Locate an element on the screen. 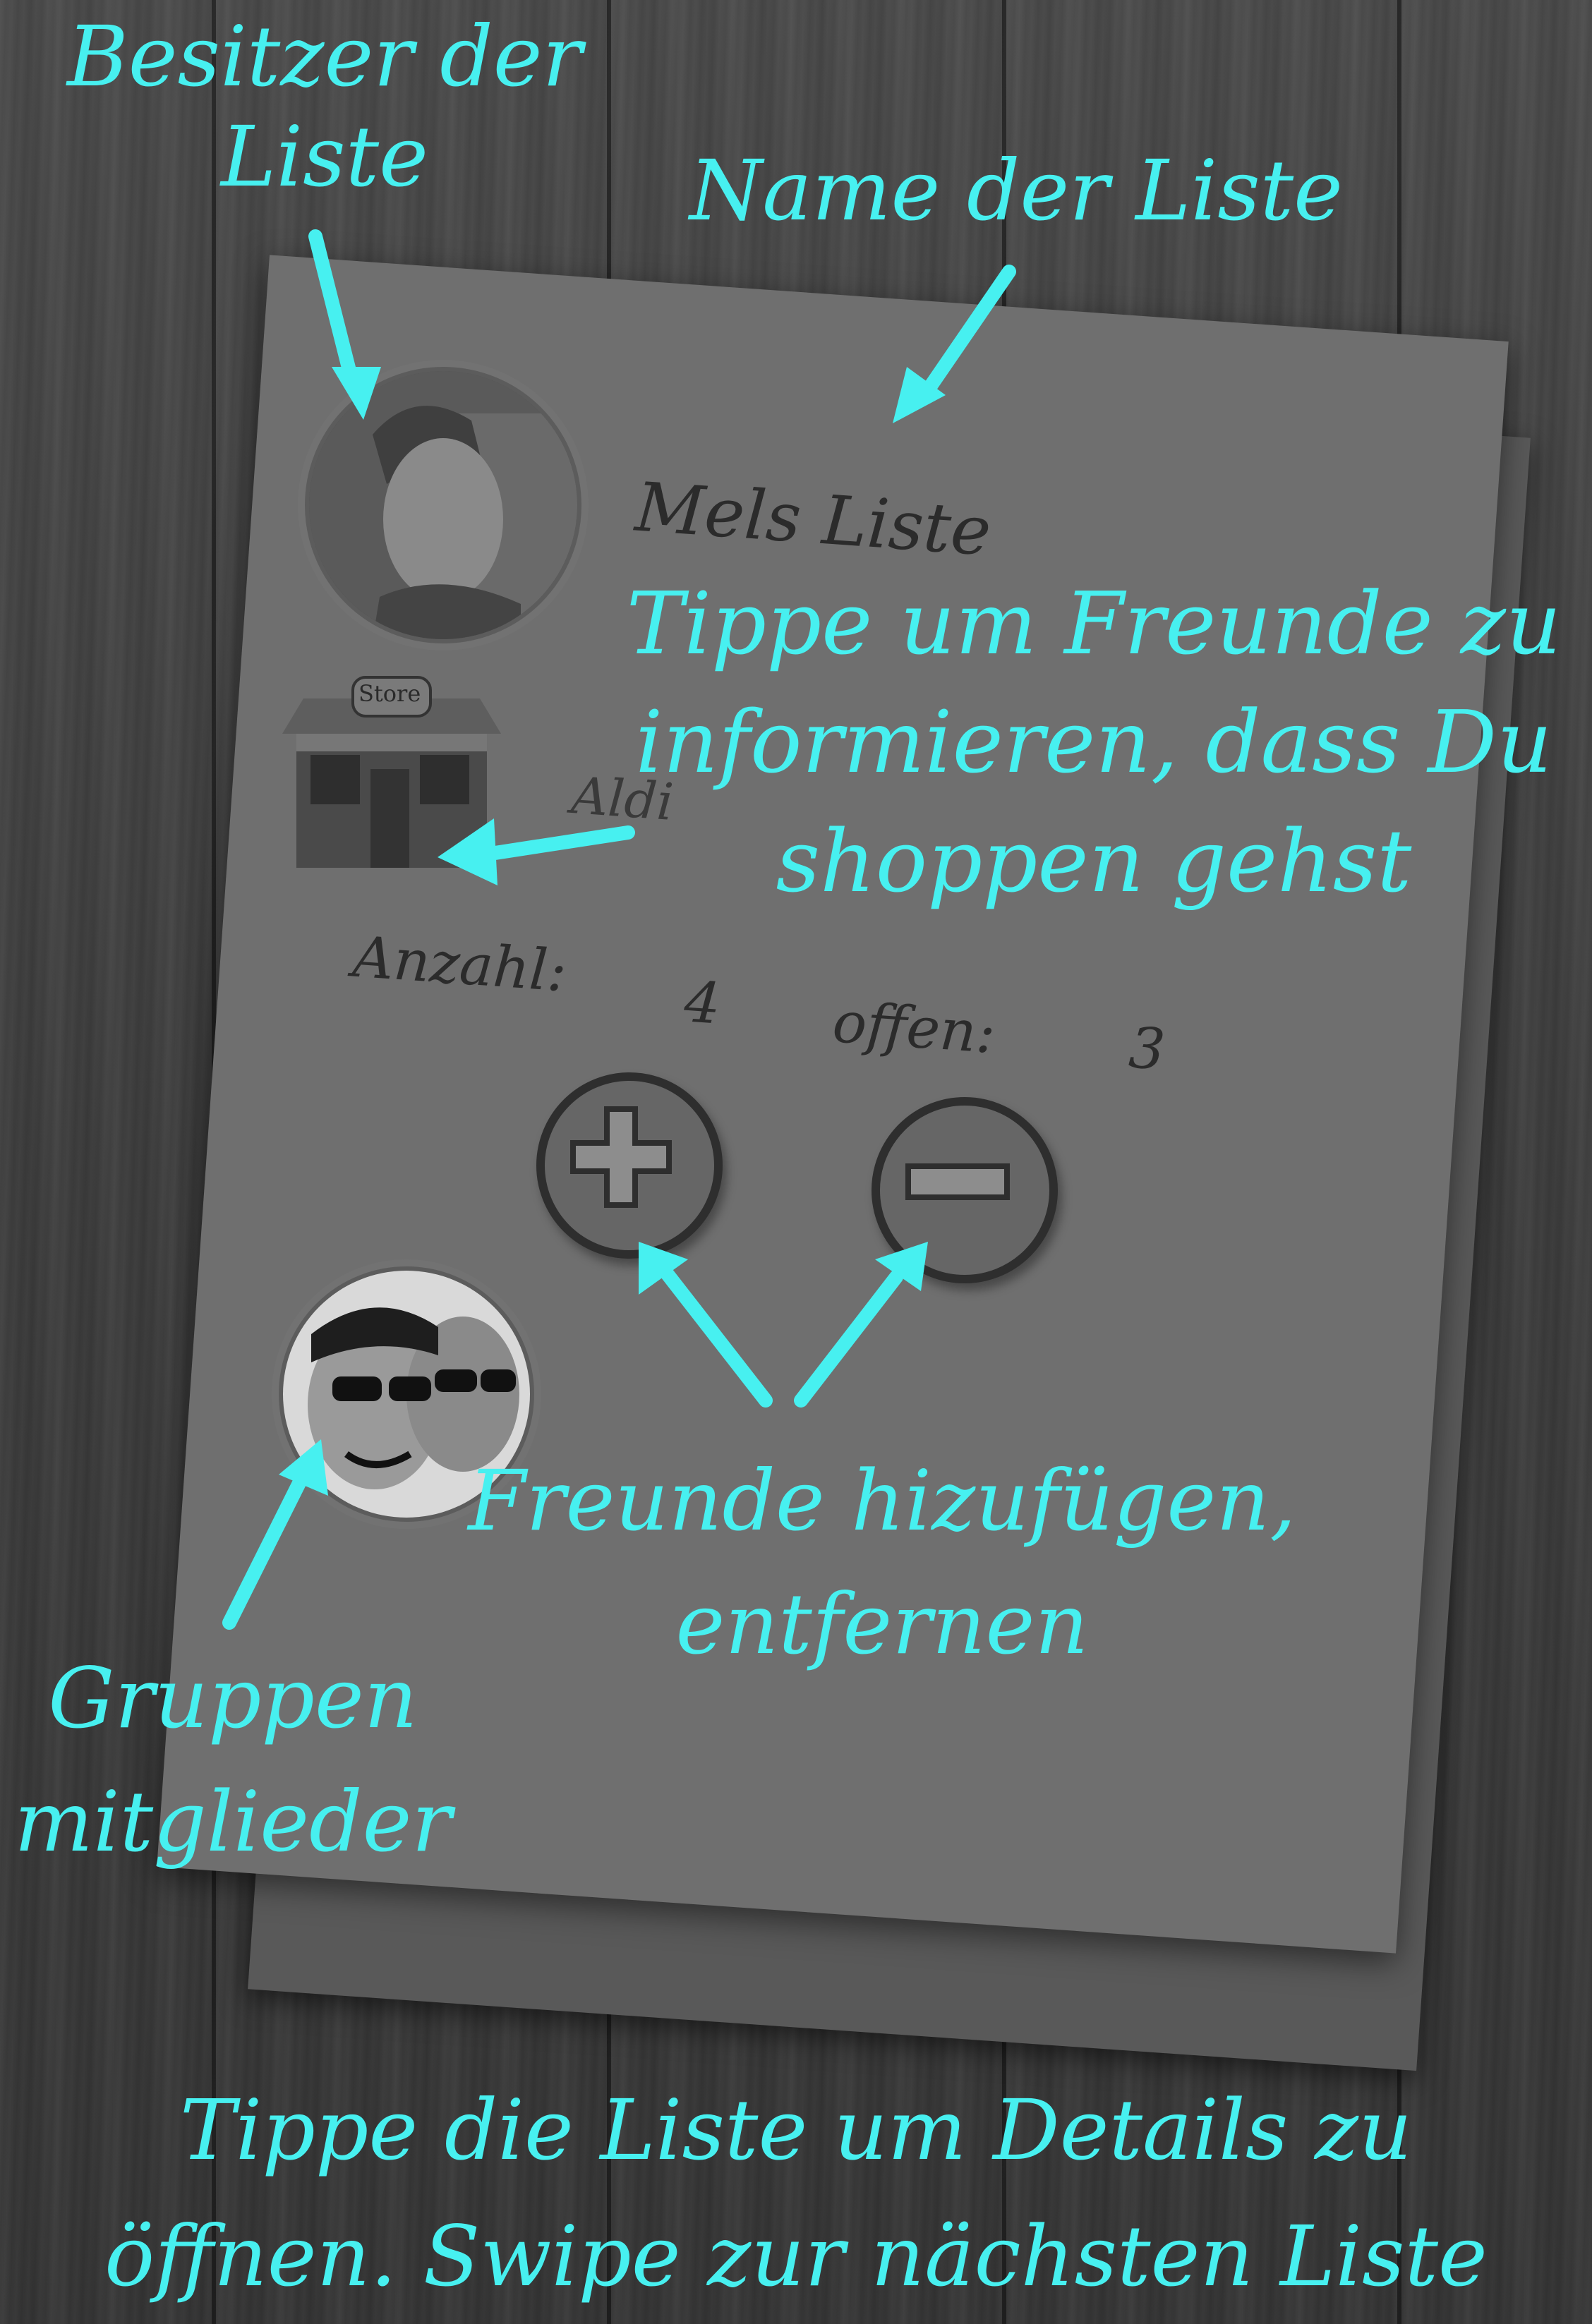 The height and width of the screenshot is (2324, 1592). notify-annotation-line3: shoppen gehst is located at coordinates (1094, 861).